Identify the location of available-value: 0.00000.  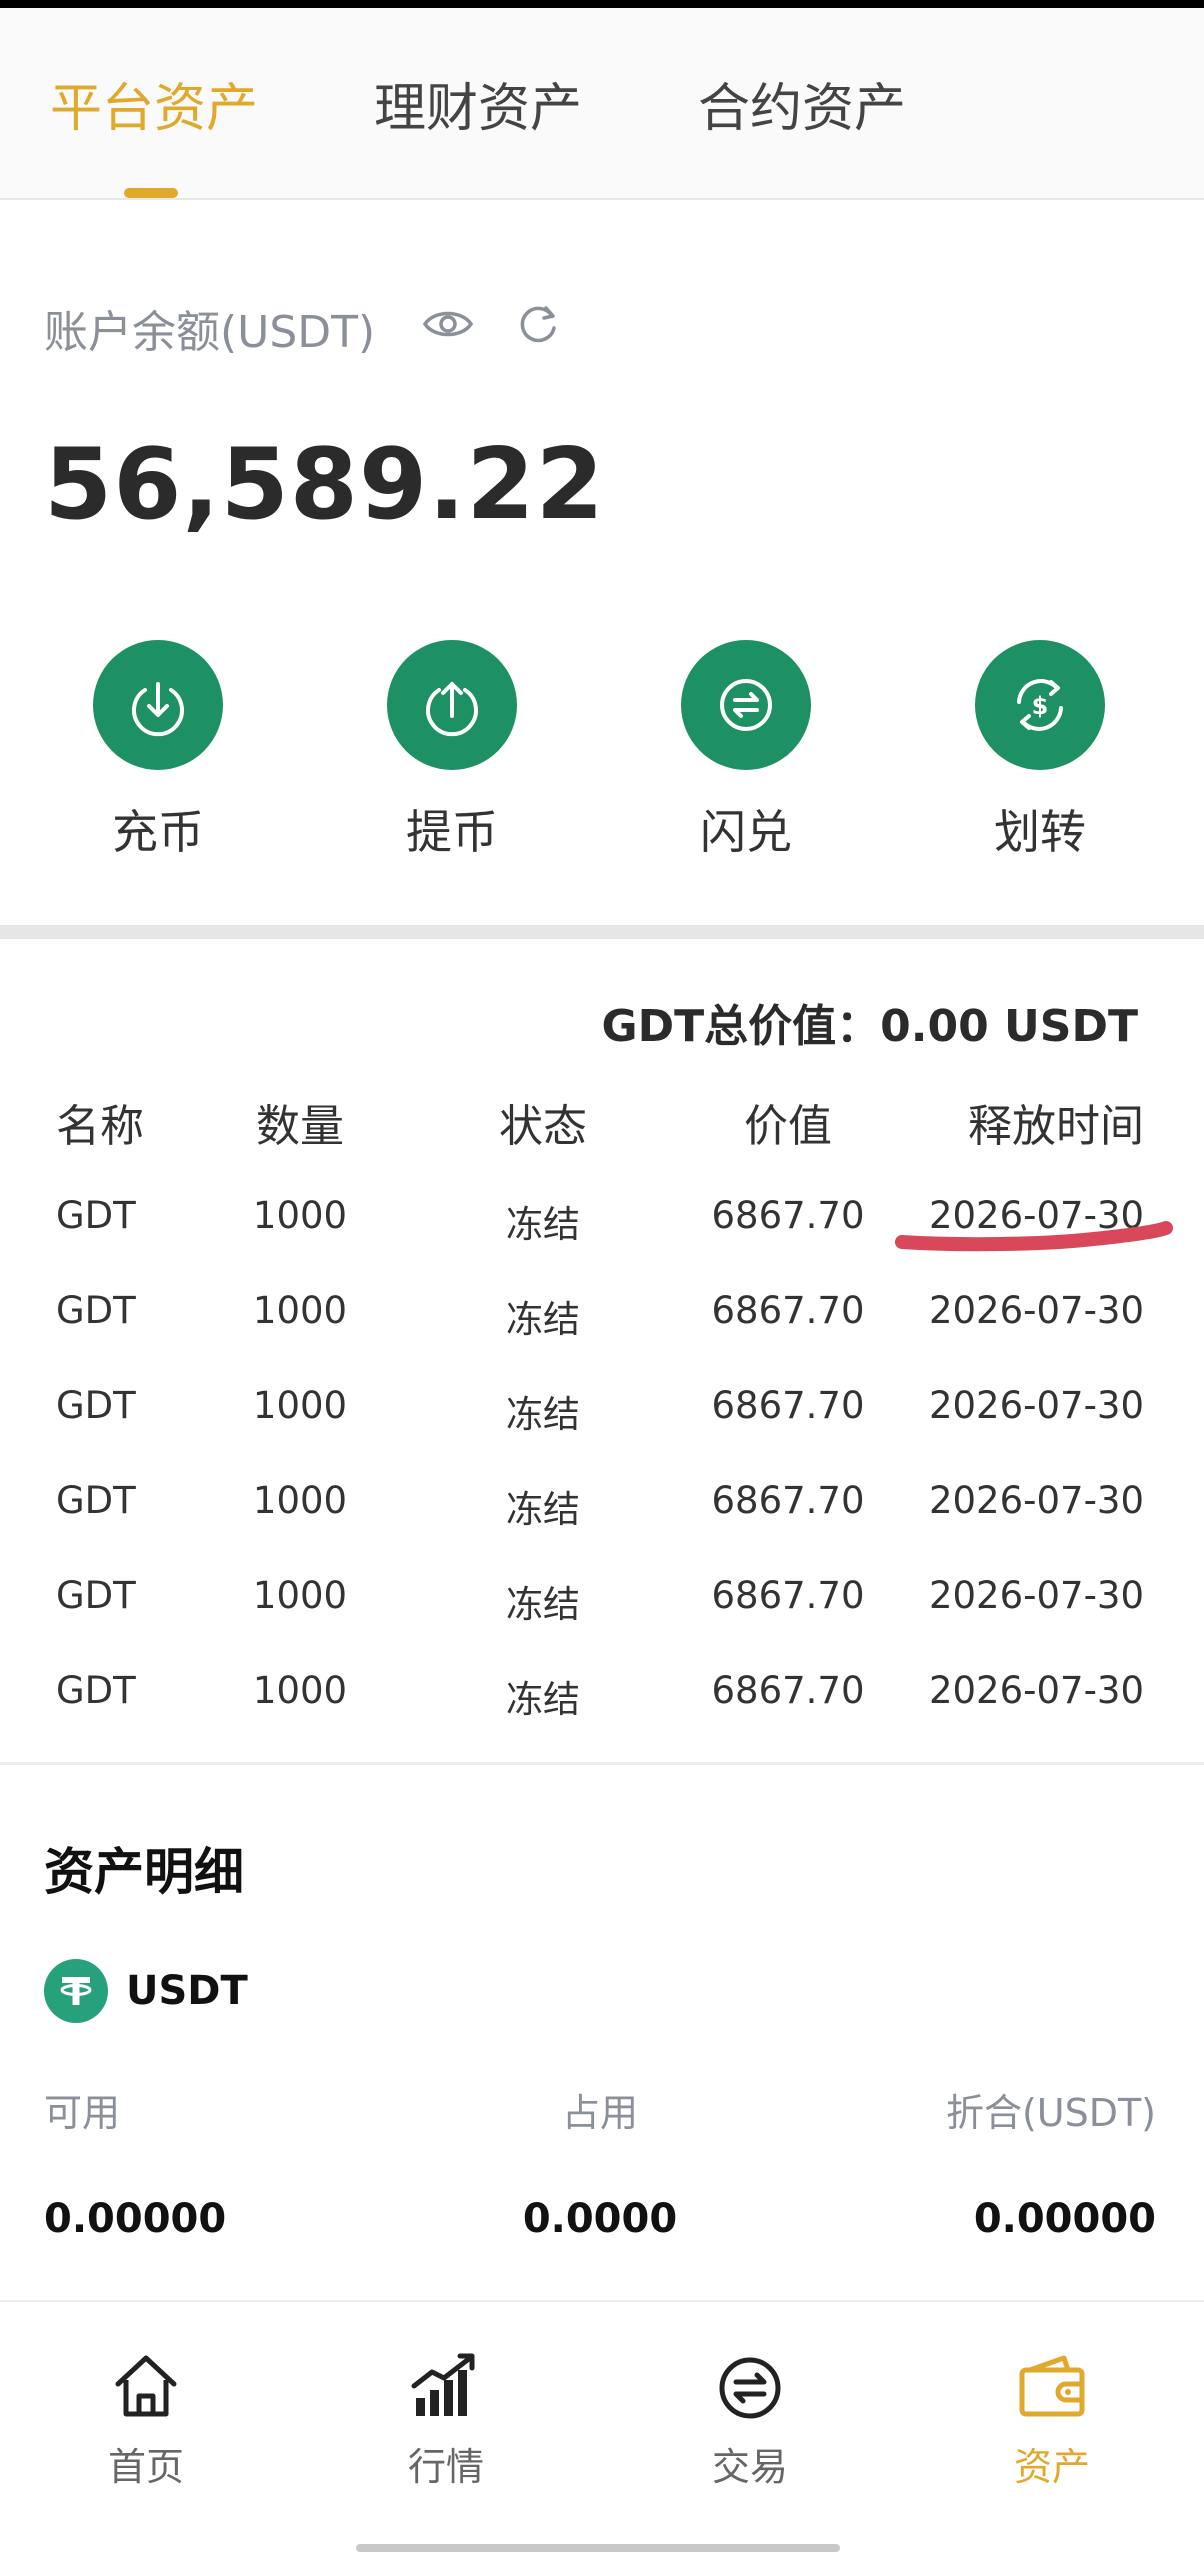
(135, 2219).